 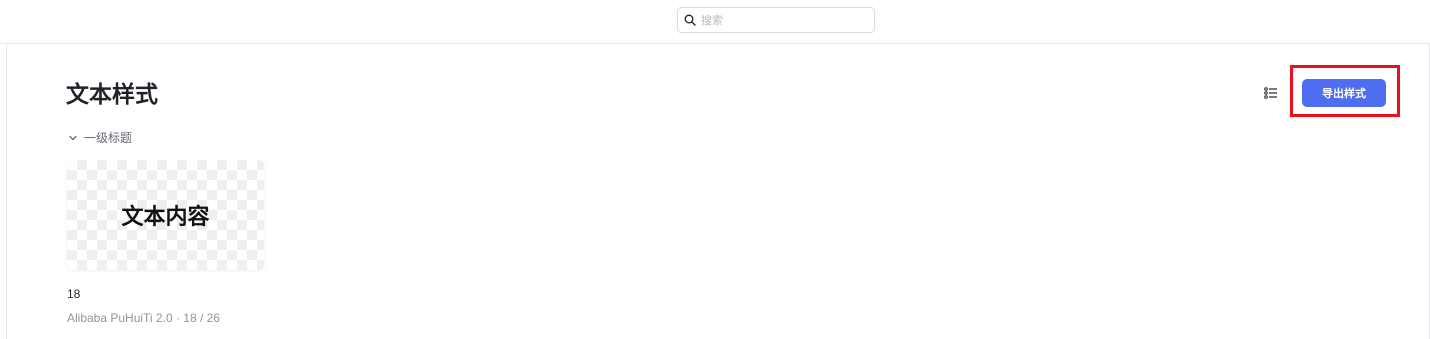 I want to click on list-view-icon, so click(x=1271, y=93).